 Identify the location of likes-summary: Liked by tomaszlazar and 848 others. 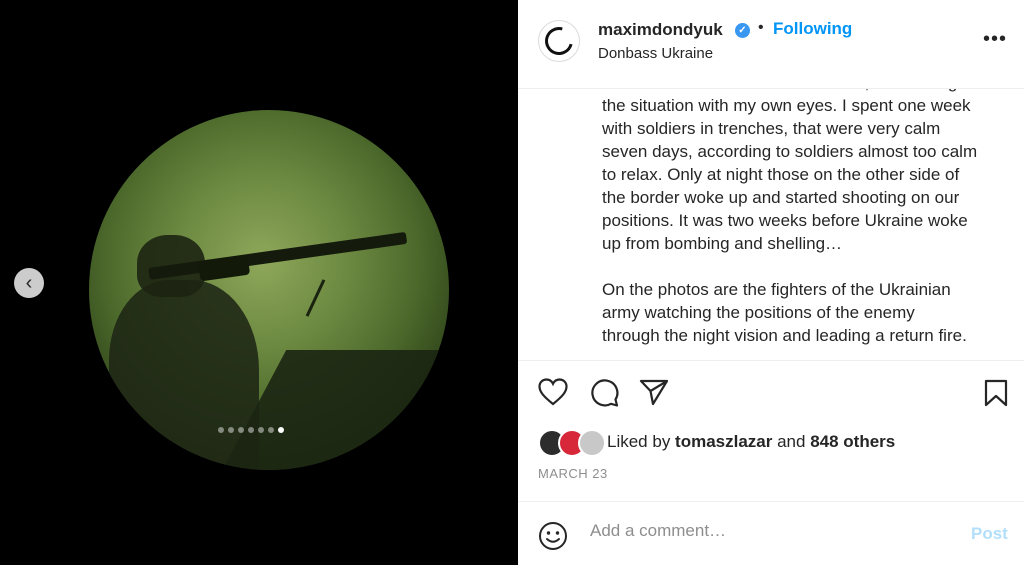
(751, 442).